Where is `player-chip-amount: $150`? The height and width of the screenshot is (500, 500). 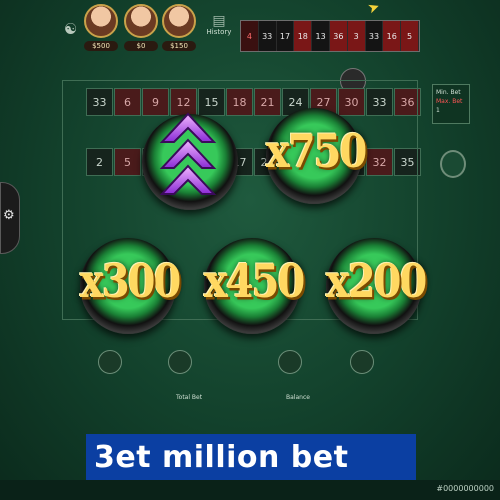
player-chip-amount: $150 is located at coordinates (179, 46).